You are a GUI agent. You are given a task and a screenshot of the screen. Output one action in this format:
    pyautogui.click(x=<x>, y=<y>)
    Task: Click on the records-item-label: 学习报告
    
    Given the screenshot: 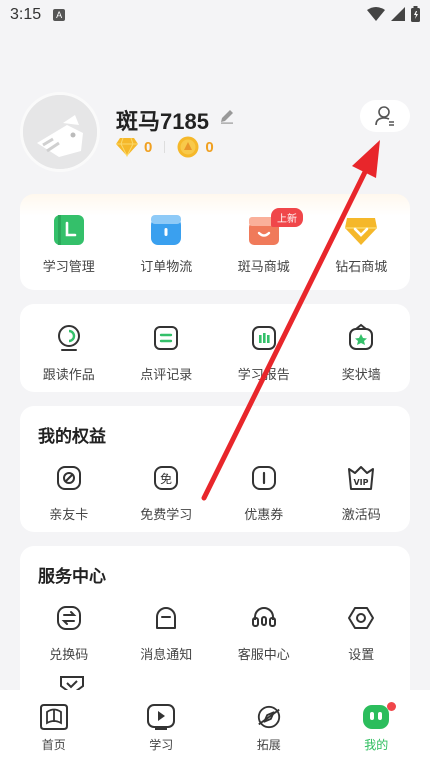 What is the action you would take?
    pyautogui.click(x=263, y=375)
    